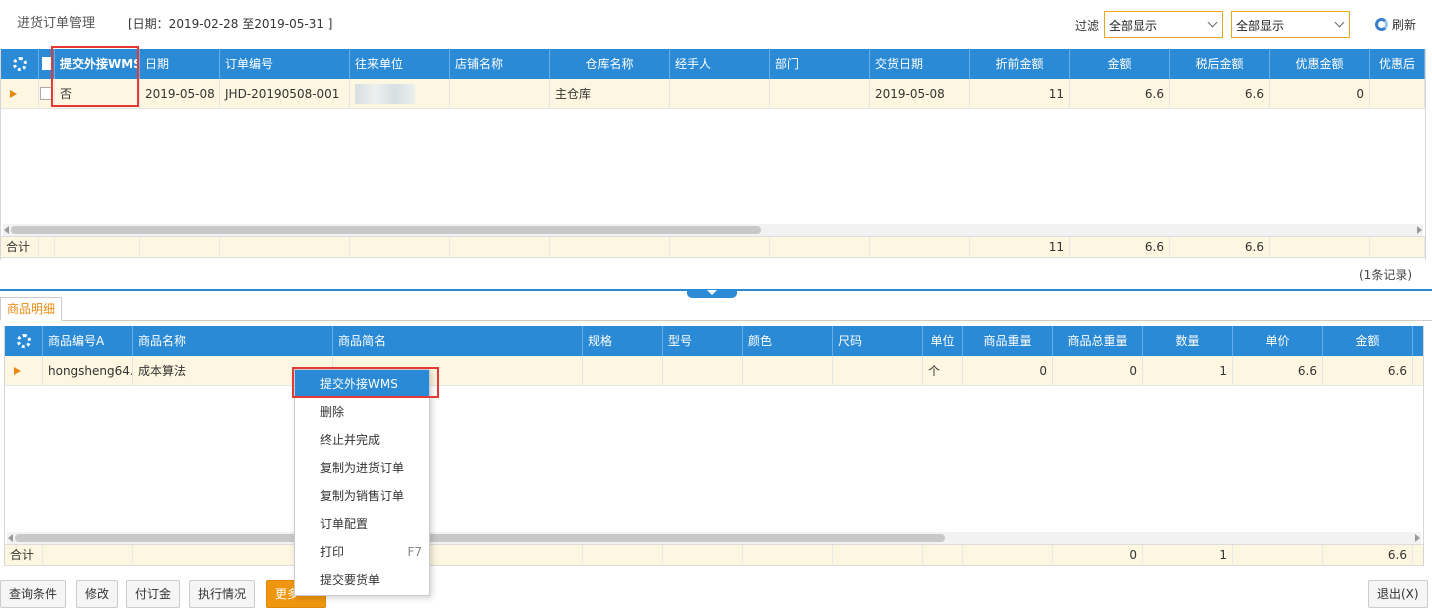  I want to click on edit-button: 修改, so click(97, 594).